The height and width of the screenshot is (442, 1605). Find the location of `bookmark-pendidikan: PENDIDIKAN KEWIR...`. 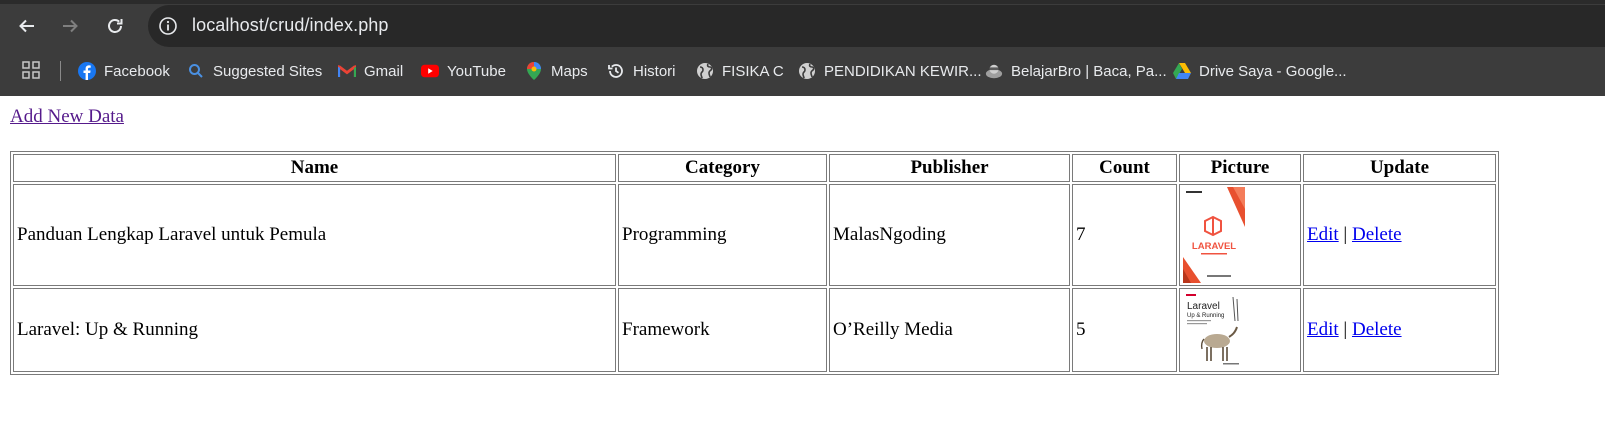

bookmark-pendidikan: PENDIDIKAN KEWIR... is located at coordinates (890, 71).